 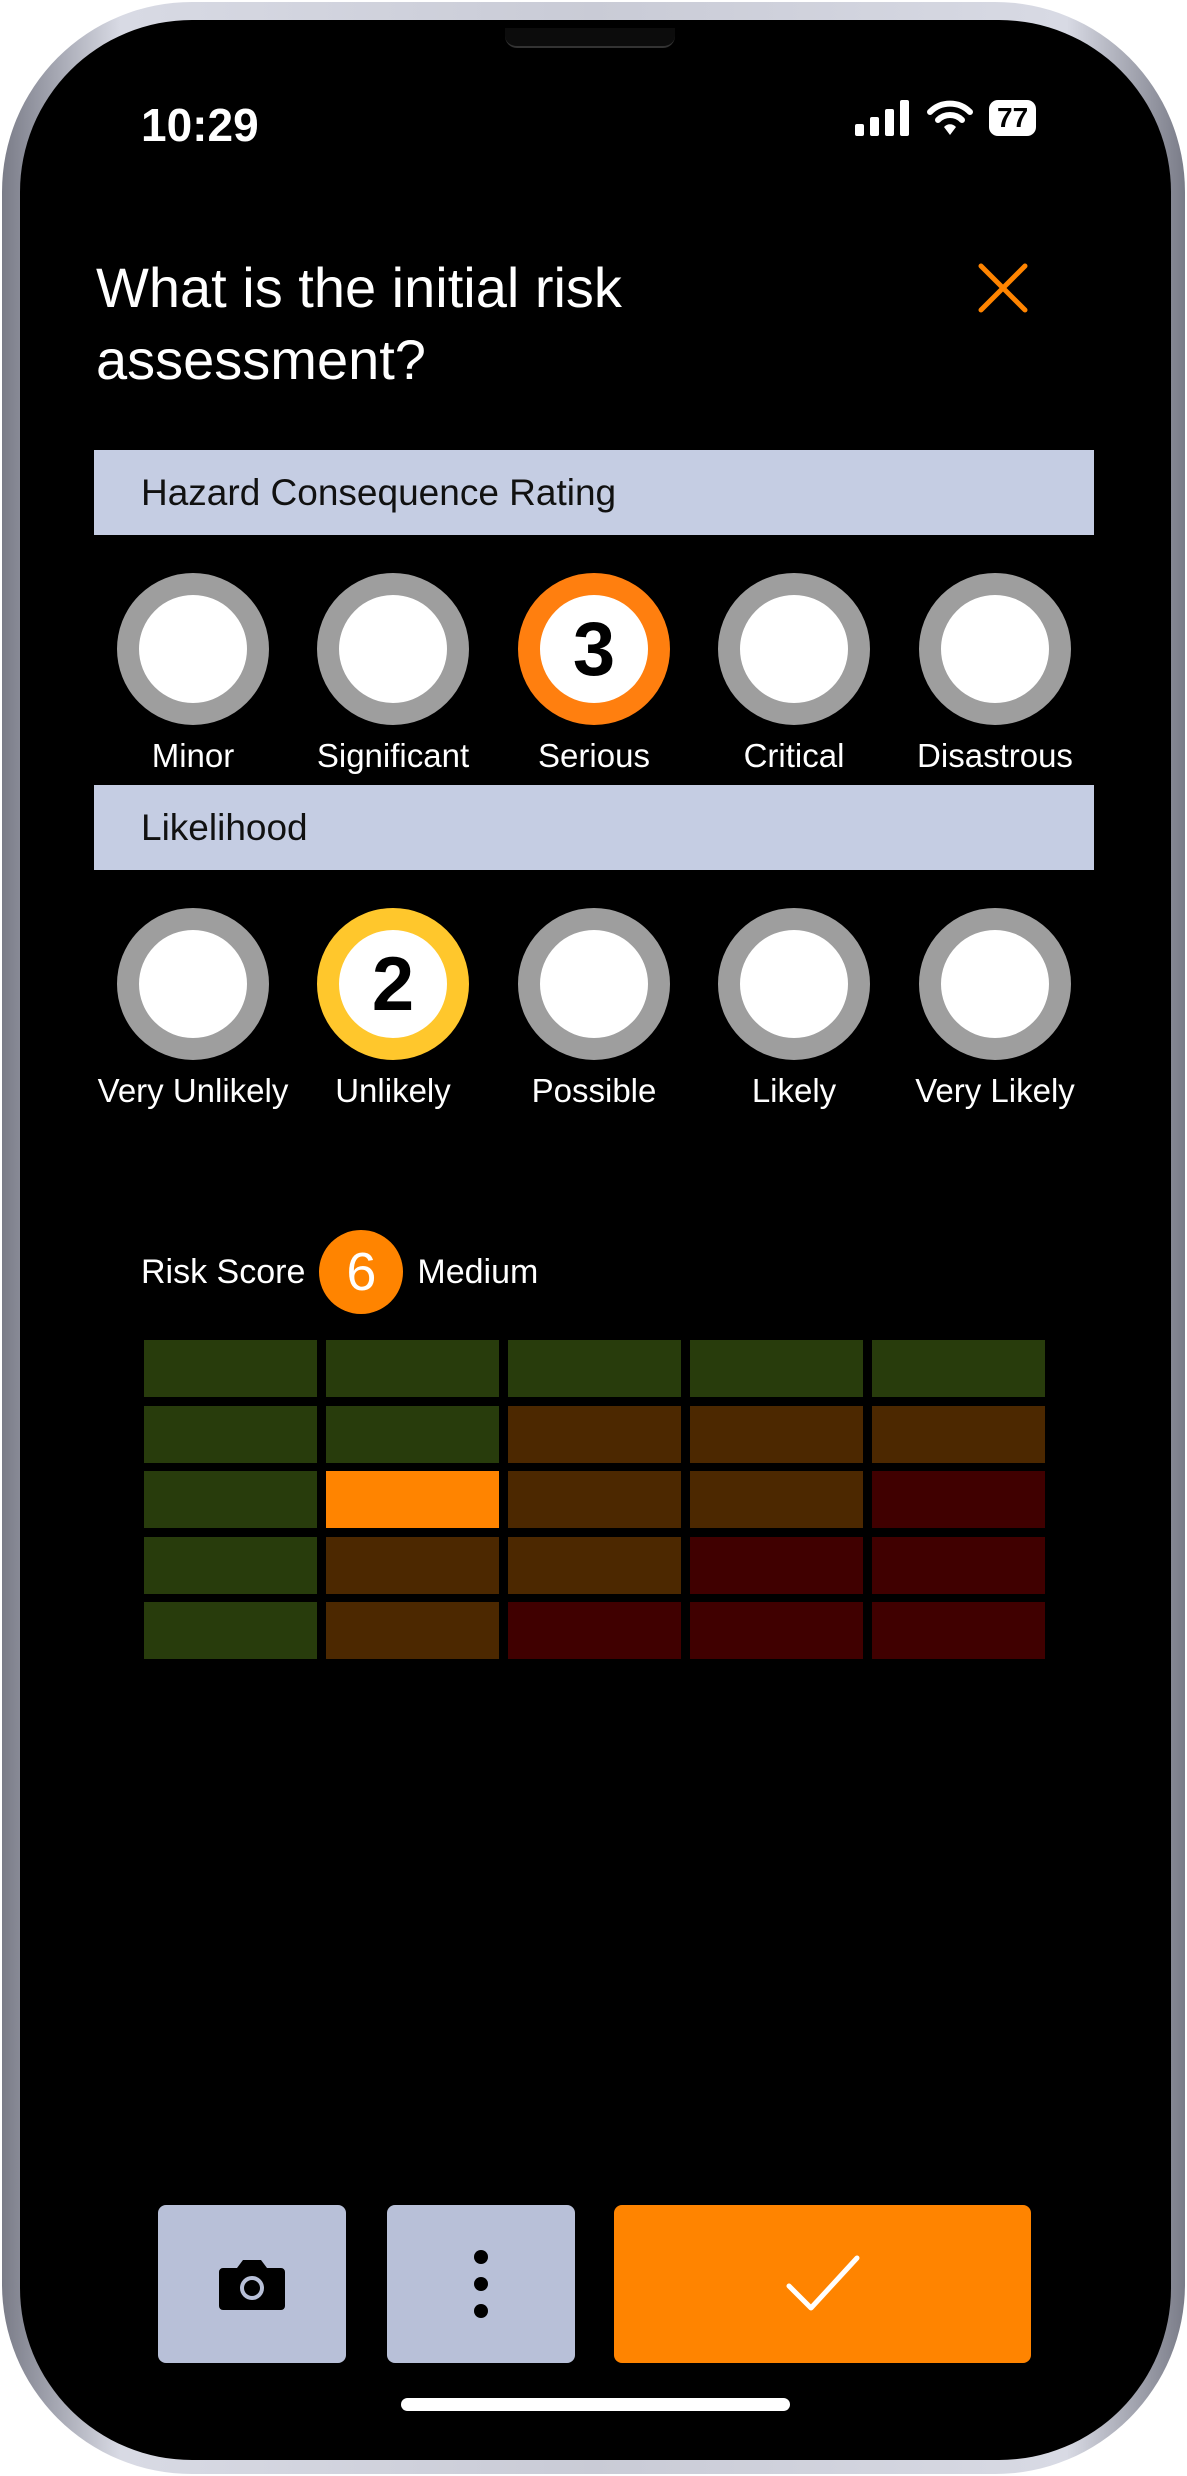 I want to click on consequence-heading: Hazard Consequence Rating, so click(x=594, y=492).